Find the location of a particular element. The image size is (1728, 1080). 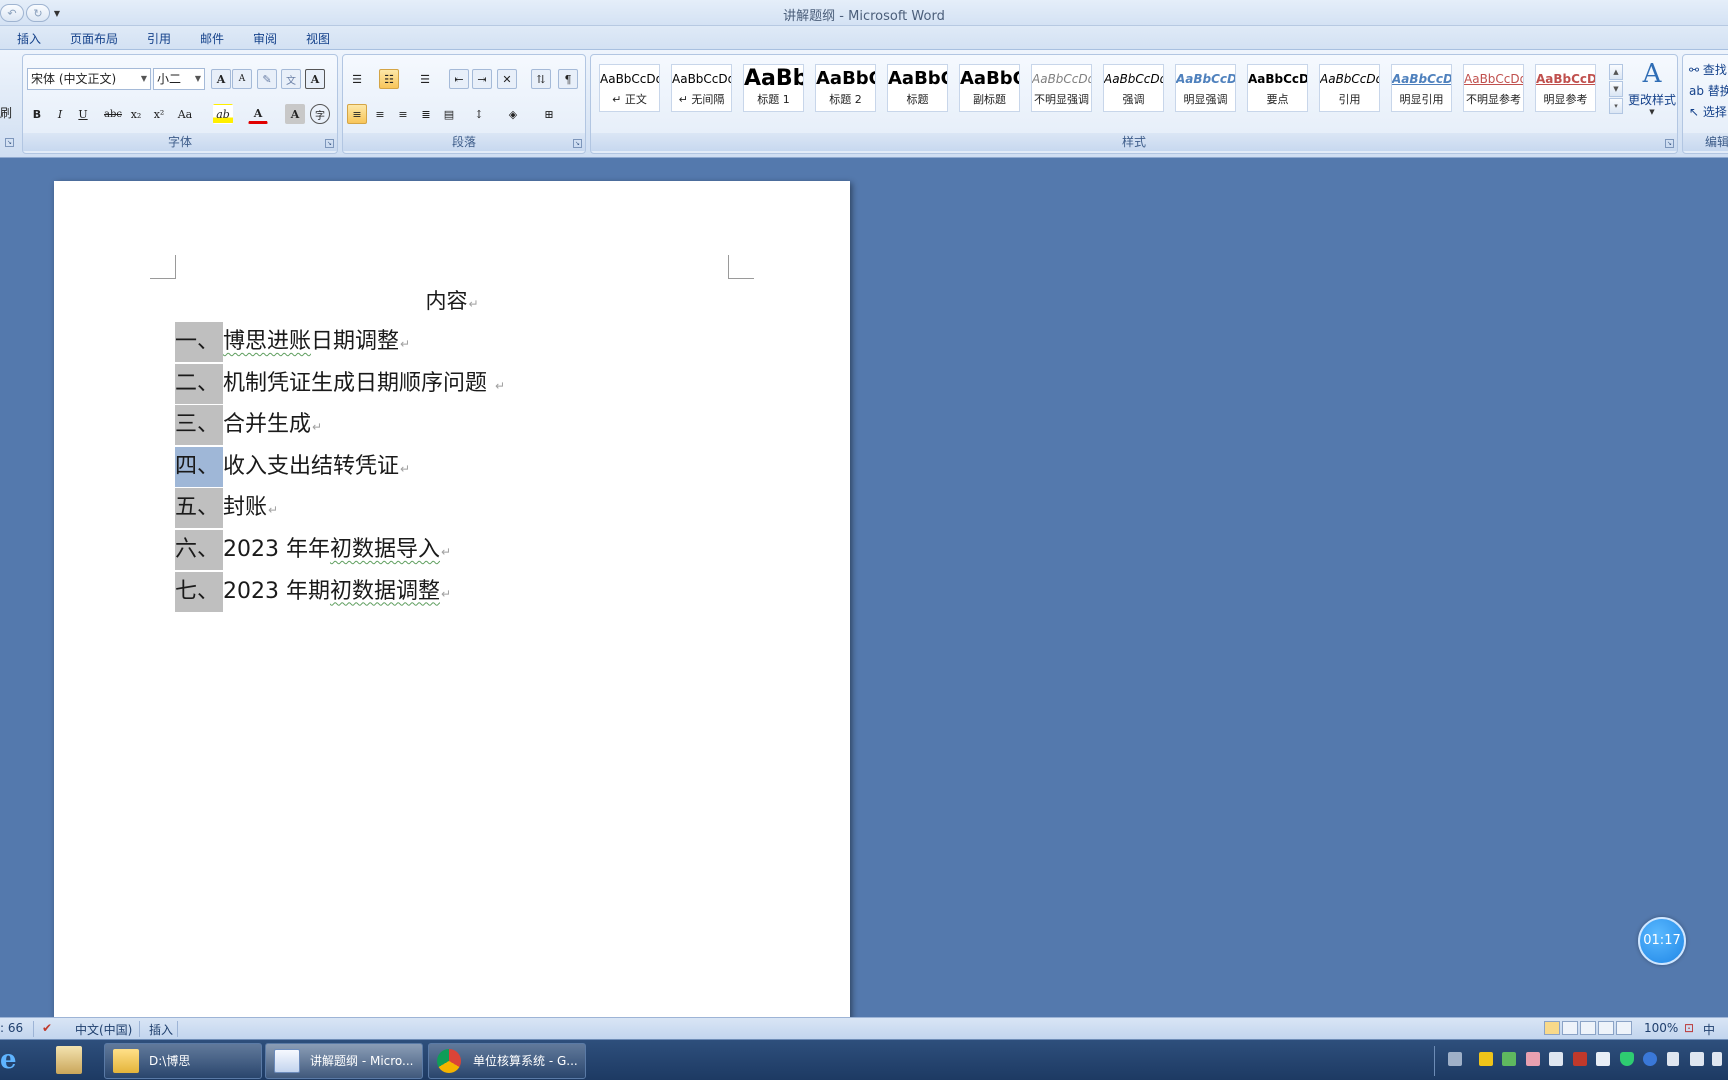

tab-references: 引用 is located at coordinates (159, 38).